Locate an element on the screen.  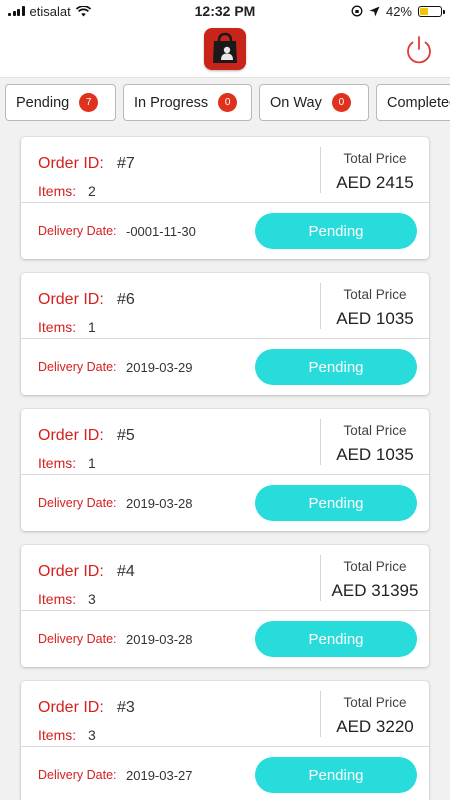
tab-label: In Progress is located at coordinates (171, 102).